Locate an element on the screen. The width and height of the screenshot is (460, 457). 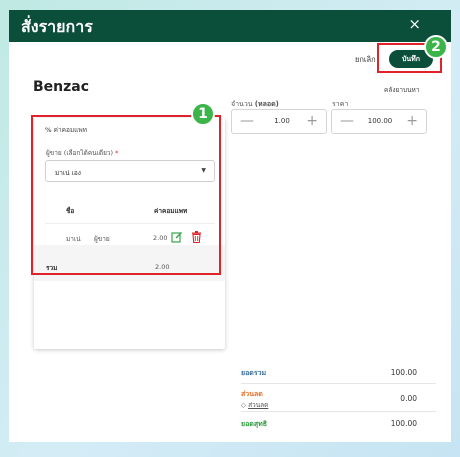
subtotal-value: 100.00 is located at coordinates (403, 372).